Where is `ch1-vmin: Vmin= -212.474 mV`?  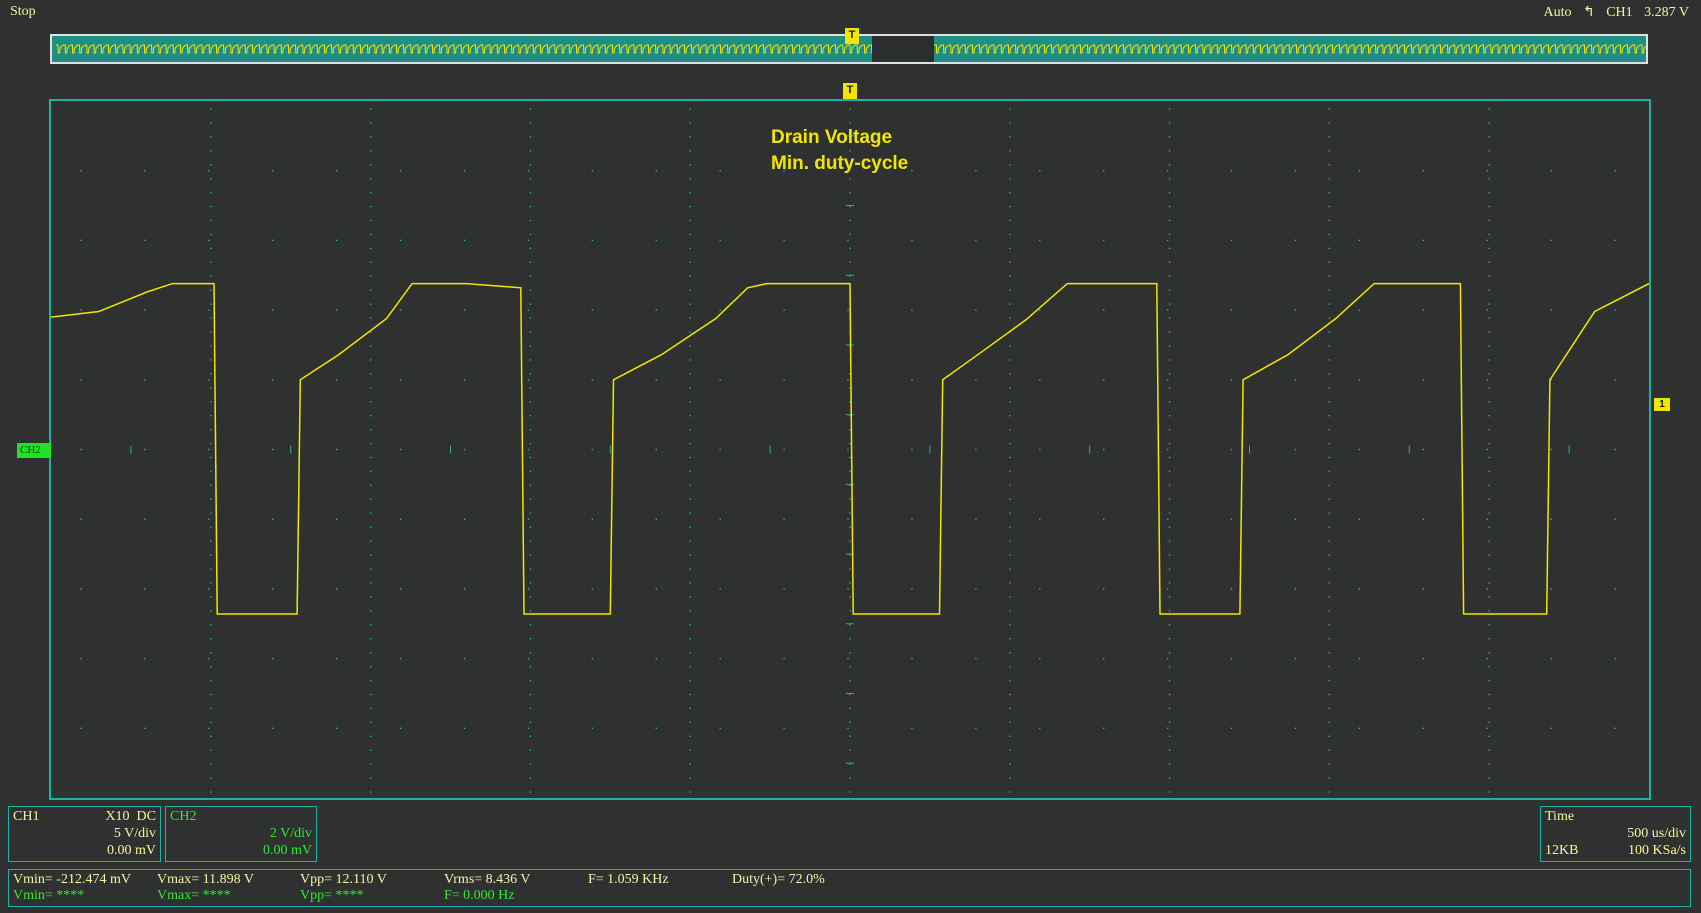
ch1-vmin: Vmin= -212.474 mV is located at coordinates (72, 879).